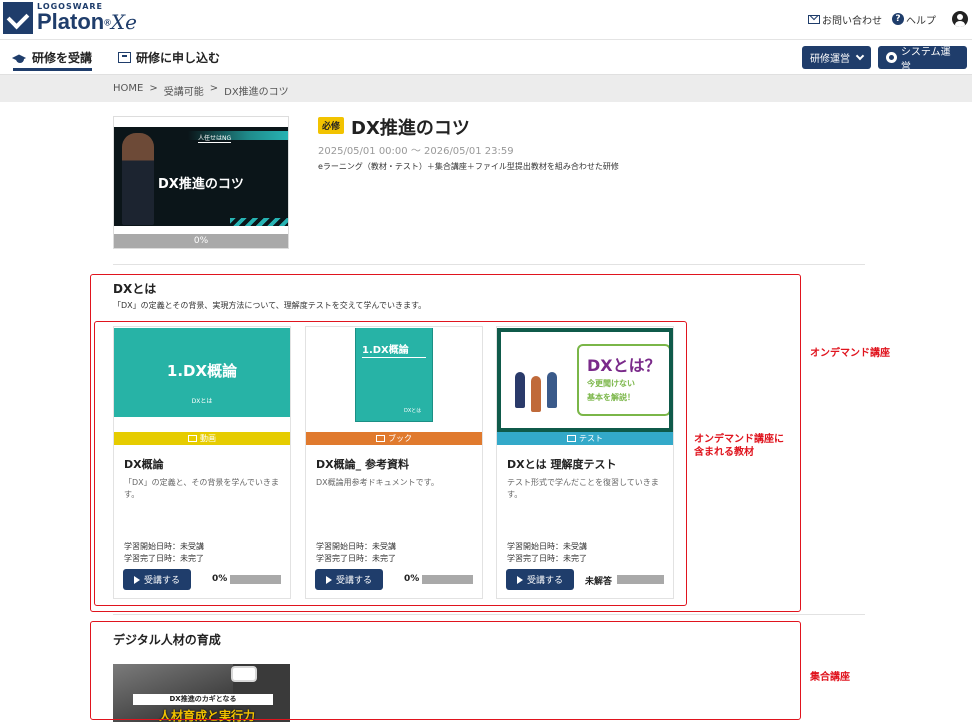 This screenshot has width=972, height=722. I want to click on breadcrumb-home: HOME, so click(128, 90).